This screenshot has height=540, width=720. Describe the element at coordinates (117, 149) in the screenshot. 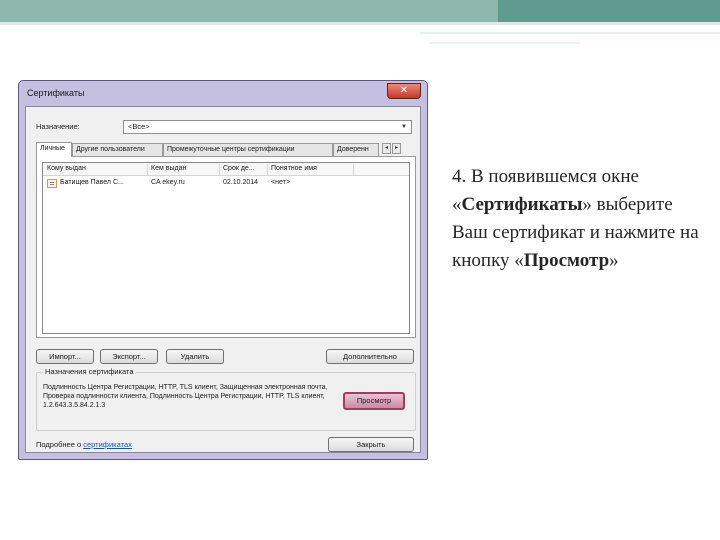

I see `tab-other-people: Другие пользователи` at that location.